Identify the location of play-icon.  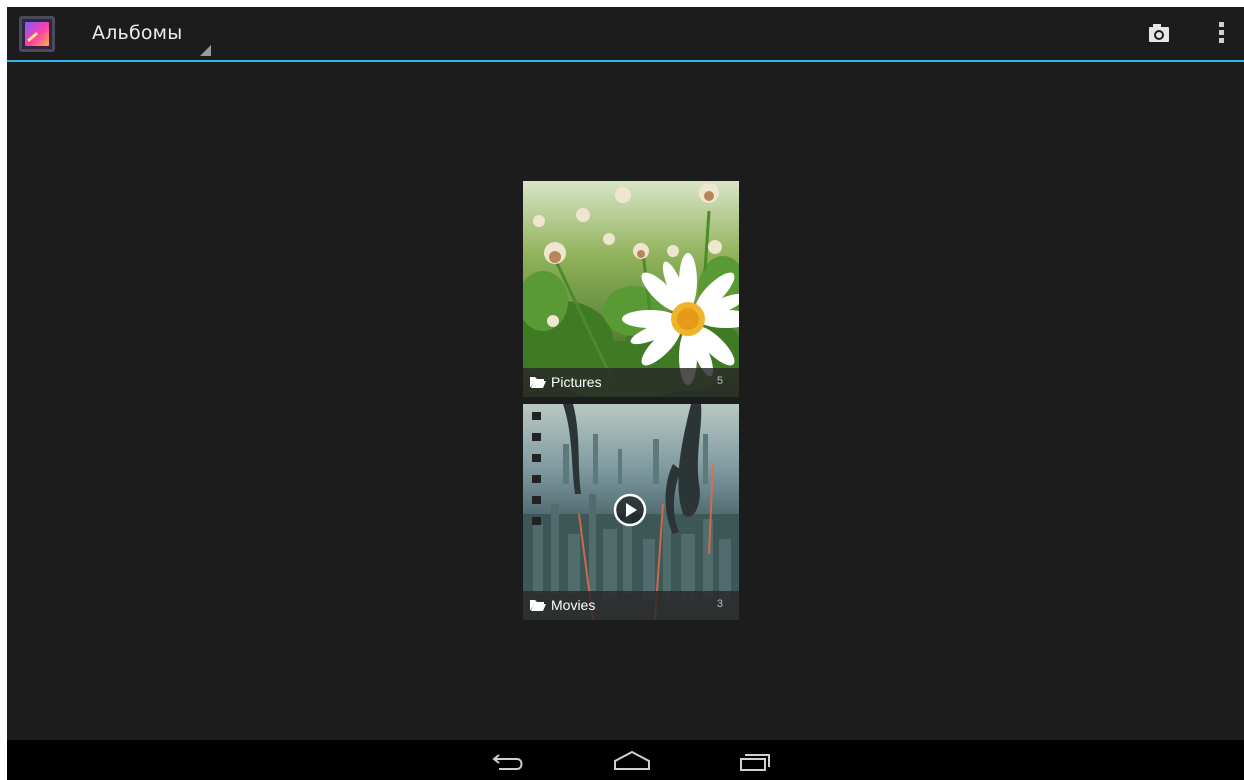
(630, 510).